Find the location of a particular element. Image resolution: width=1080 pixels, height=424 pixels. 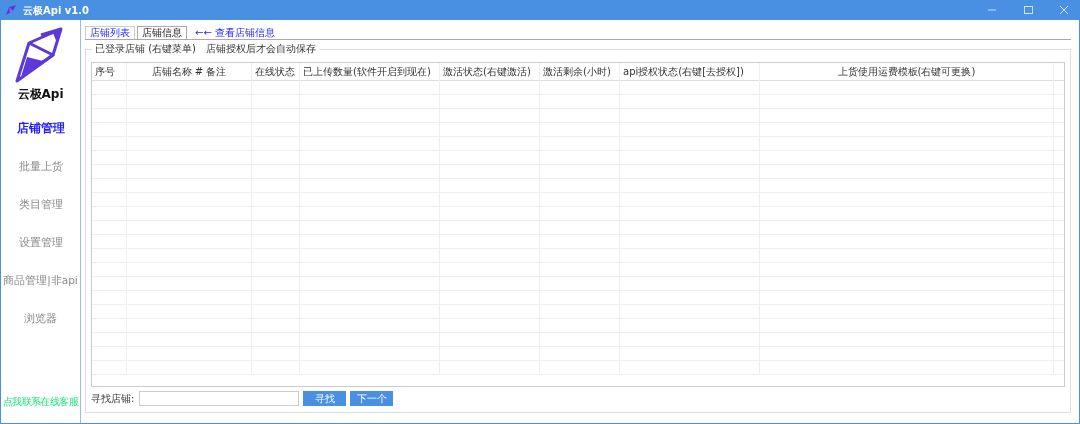

sidebar-item: 浏览器 is located at coordinates (40, 318).